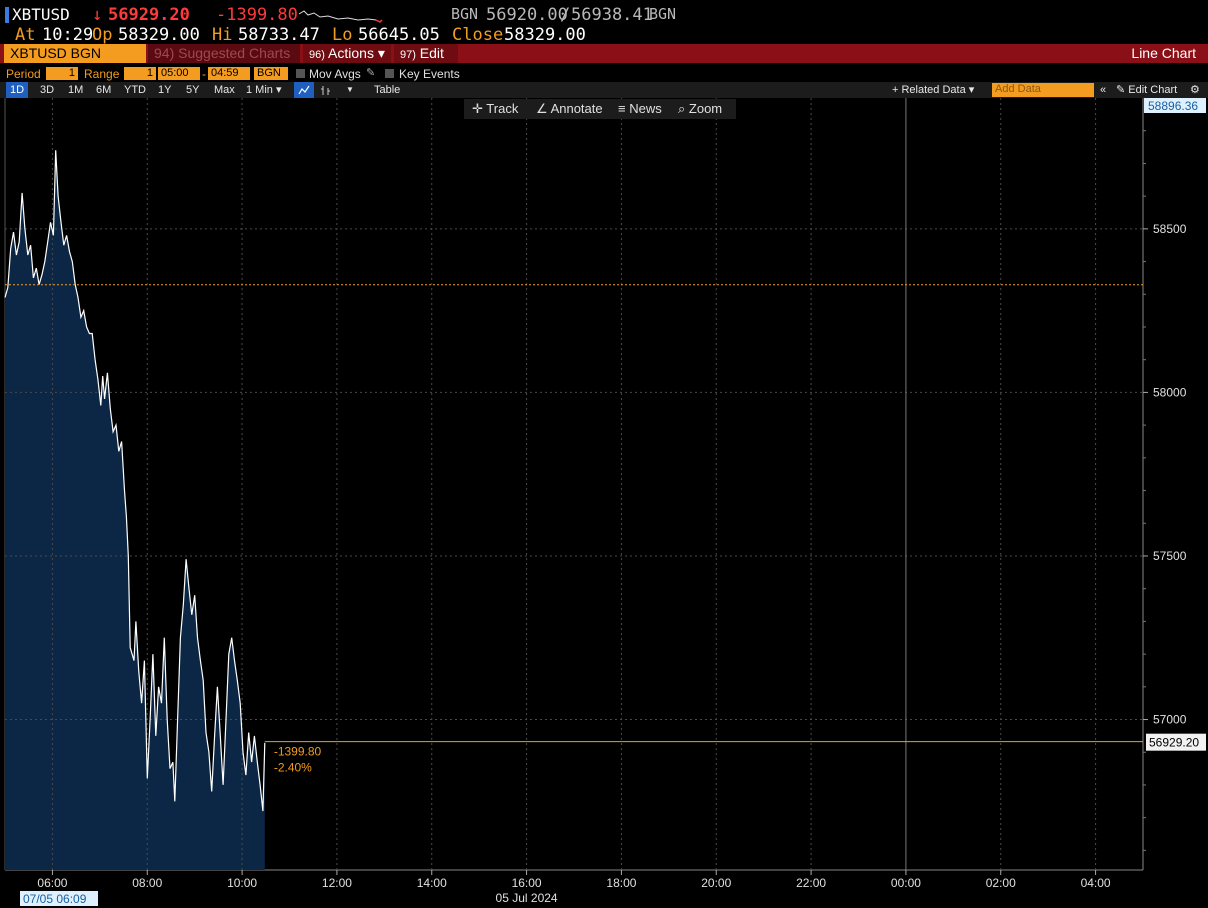  I want to click on y-tick-label: 57500, so click(1170, 556).